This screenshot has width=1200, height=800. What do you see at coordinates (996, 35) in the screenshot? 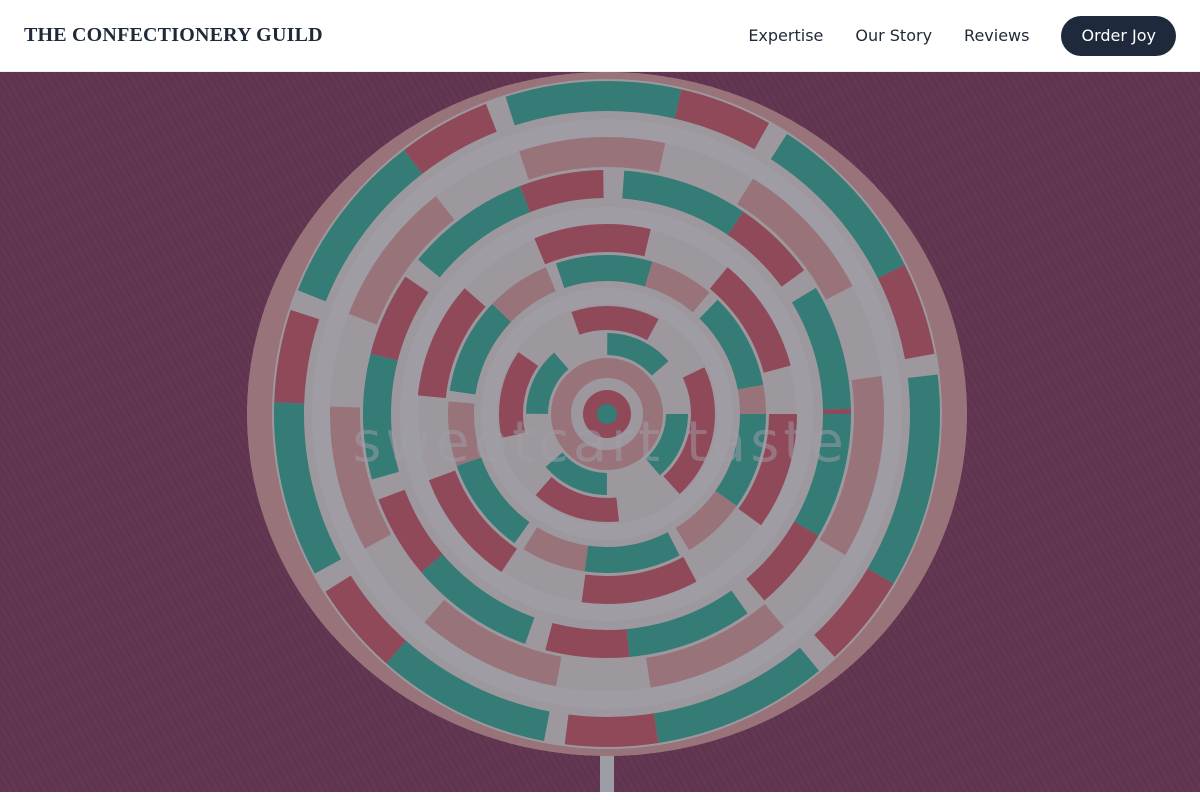
I see `nav-link-reviews: Reviews` at bounding box center [996, 35].